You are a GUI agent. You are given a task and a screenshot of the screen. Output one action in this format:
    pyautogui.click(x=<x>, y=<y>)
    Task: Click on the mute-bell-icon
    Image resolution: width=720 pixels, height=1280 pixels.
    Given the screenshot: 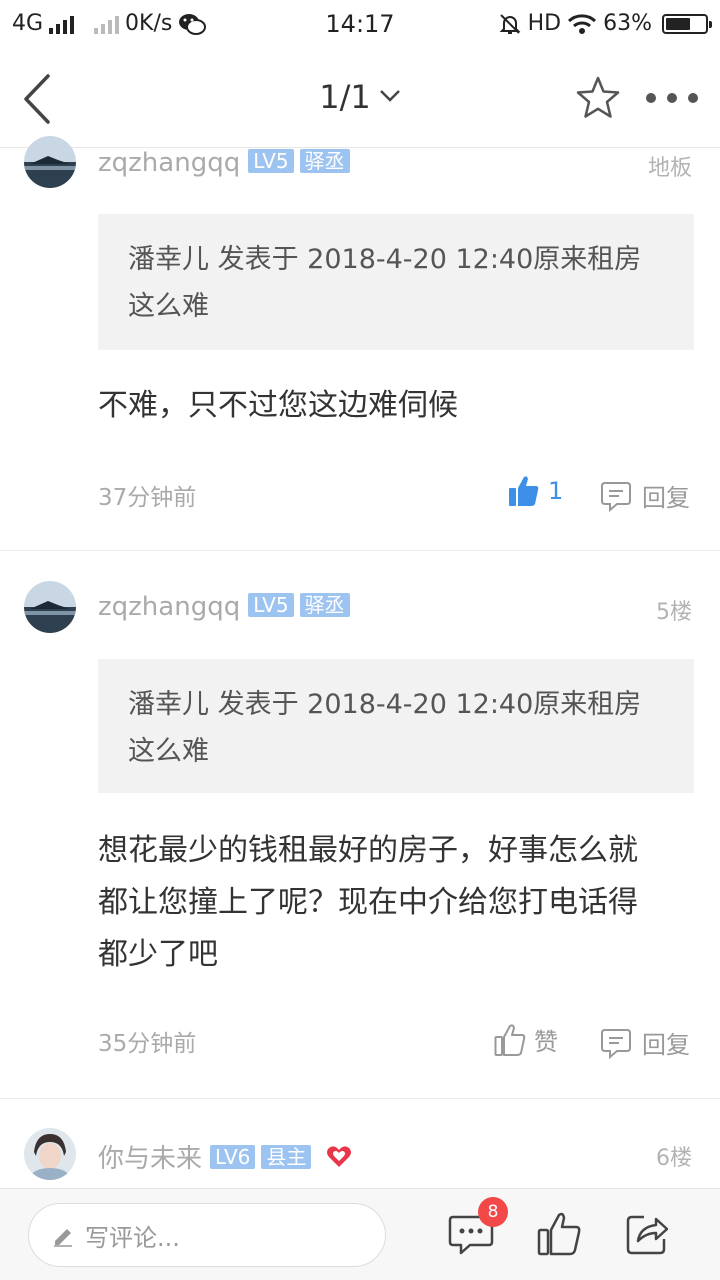 What is the action you would take?
    pyautogui.click(x=510, y=23)
    